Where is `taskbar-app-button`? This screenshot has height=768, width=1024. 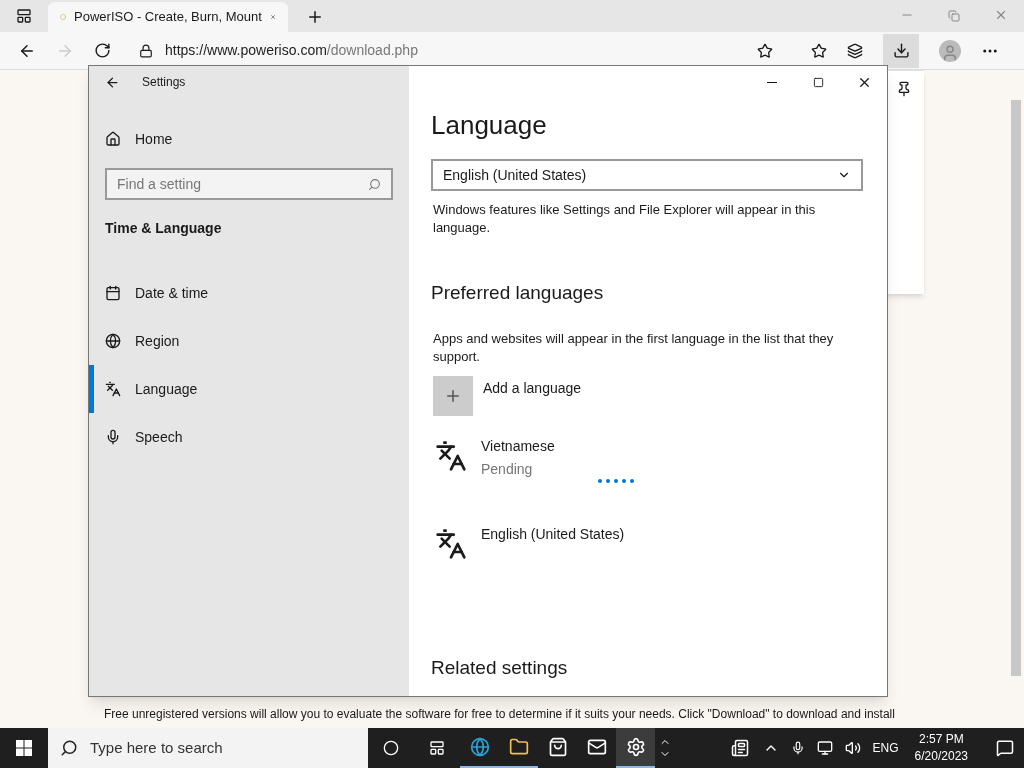 taskbar-app-button is located at coordinates (635, 748).